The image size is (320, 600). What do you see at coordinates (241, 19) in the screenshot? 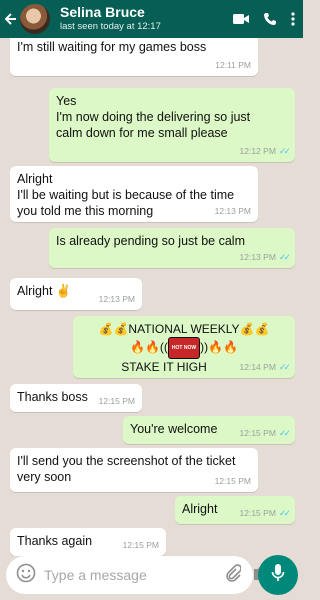
I see `video-call-icon` at bounding box center [241, 19].